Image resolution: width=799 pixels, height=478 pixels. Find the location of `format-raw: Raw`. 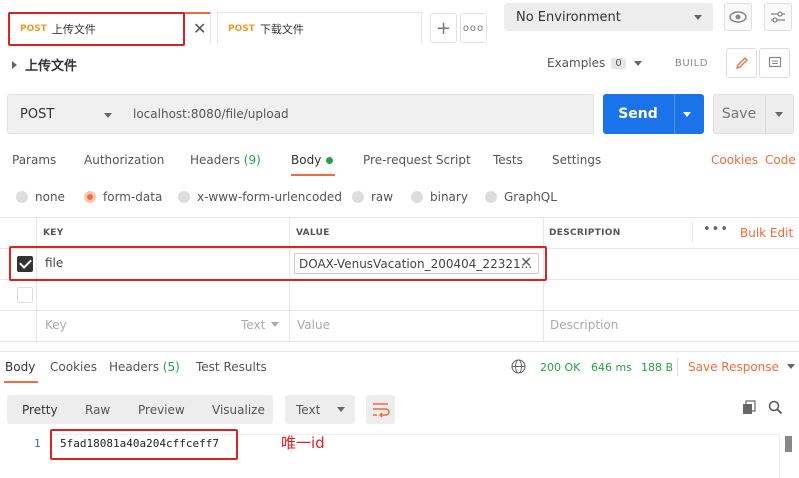

format-raw: Raw is located at coordinates (97, 409).